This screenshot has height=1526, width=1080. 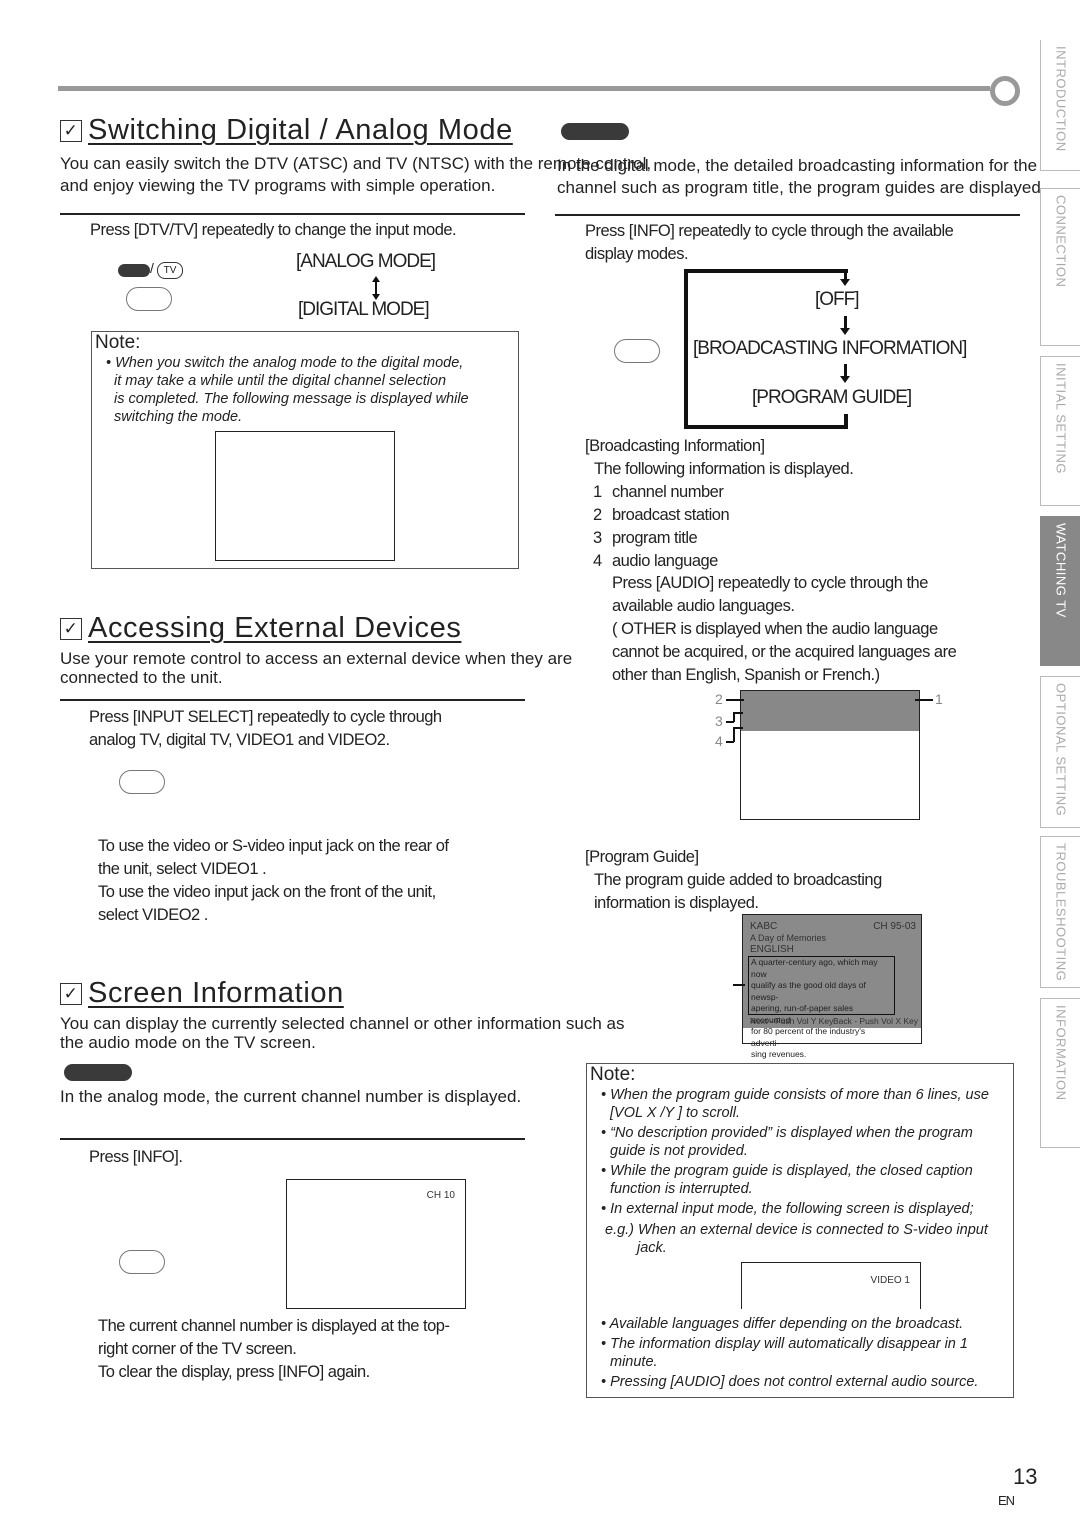 I want to click on dtv-tv-remote-button, so click(x=149, y=299).